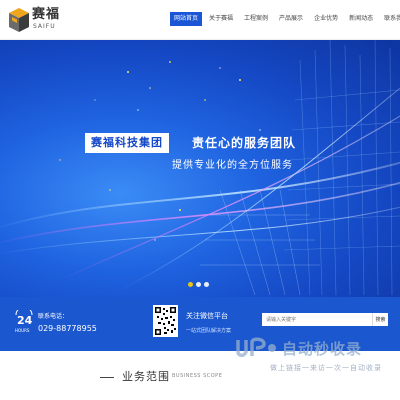  I want to click on logo-cube-icon, so click(19, 20).